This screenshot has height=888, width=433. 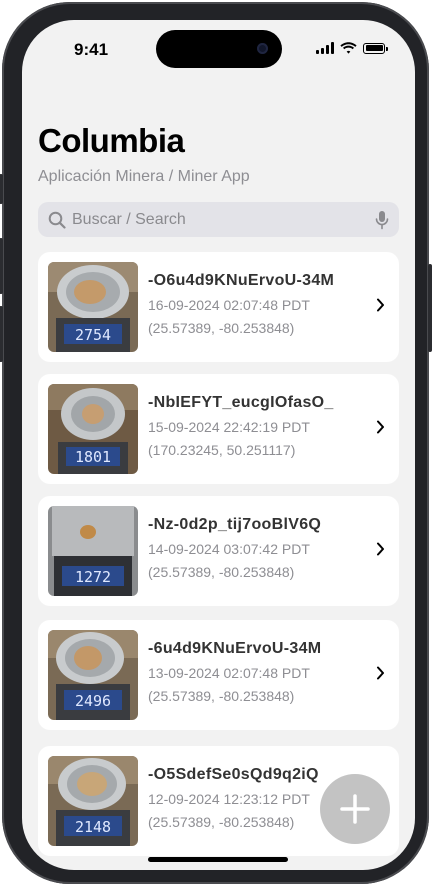 What do you see at coordinates (93, 457) in the screenshot?
I see `scale-reading: 1801` at bounding box center [93, 457].